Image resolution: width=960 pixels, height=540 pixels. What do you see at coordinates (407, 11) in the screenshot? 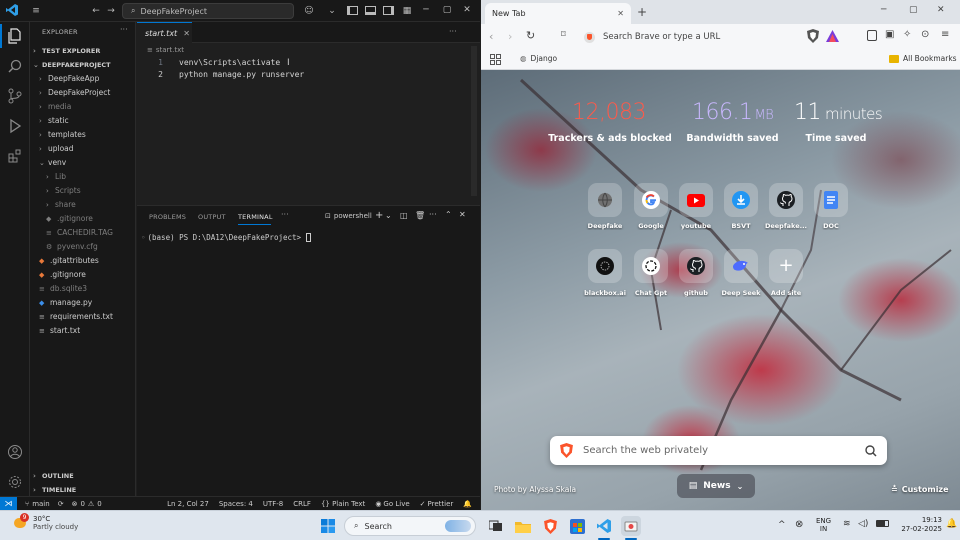
I see `layout-icon: ▦` at bounding box center [407, 11].